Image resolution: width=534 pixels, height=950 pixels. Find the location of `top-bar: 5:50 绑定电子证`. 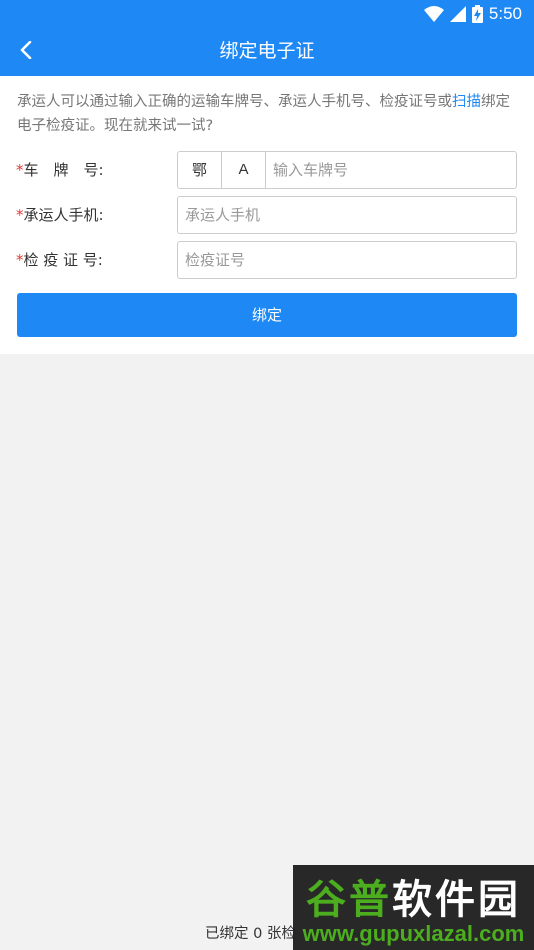

top-bar: 5:50 绑定电子证 is located at coordinates (267, 38).